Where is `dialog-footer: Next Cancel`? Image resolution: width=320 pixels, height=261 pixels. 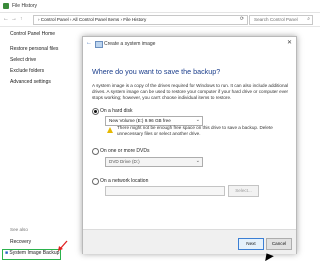 dialog-footer: Next Cancel is located at coordinates (189, 241).